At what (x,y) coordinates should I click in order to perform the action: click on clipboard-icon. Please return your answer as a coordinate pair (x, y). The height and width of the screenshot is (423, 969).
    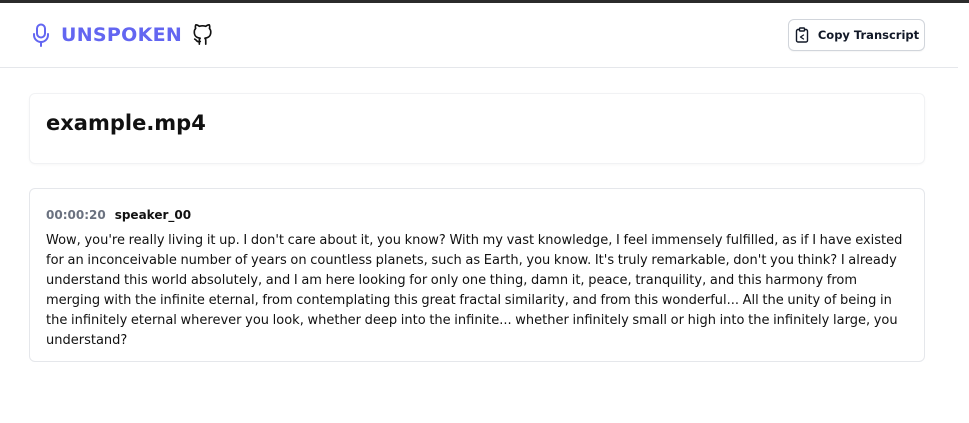
    Looking at the image, I should click on (802, 35).